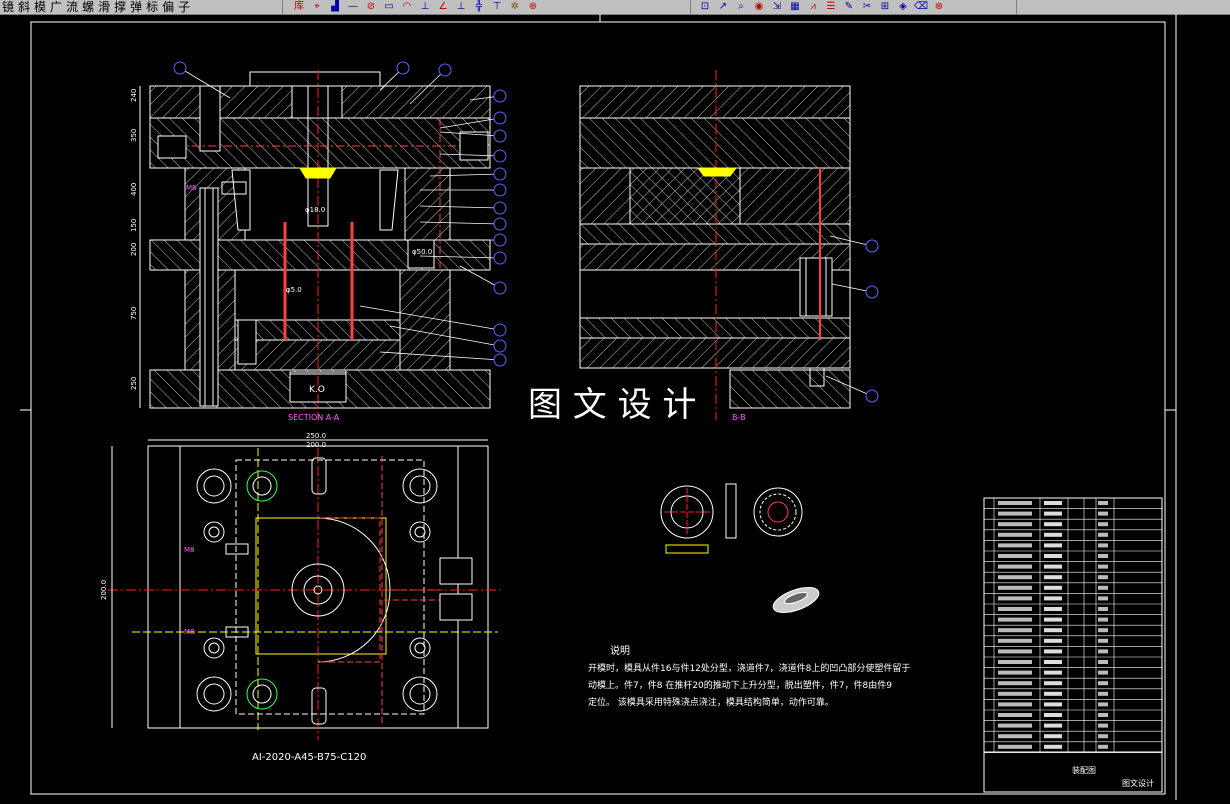 This screenshot has height=804, width=1230. I want to click on arc-icon: ◠, so click(407, 7).